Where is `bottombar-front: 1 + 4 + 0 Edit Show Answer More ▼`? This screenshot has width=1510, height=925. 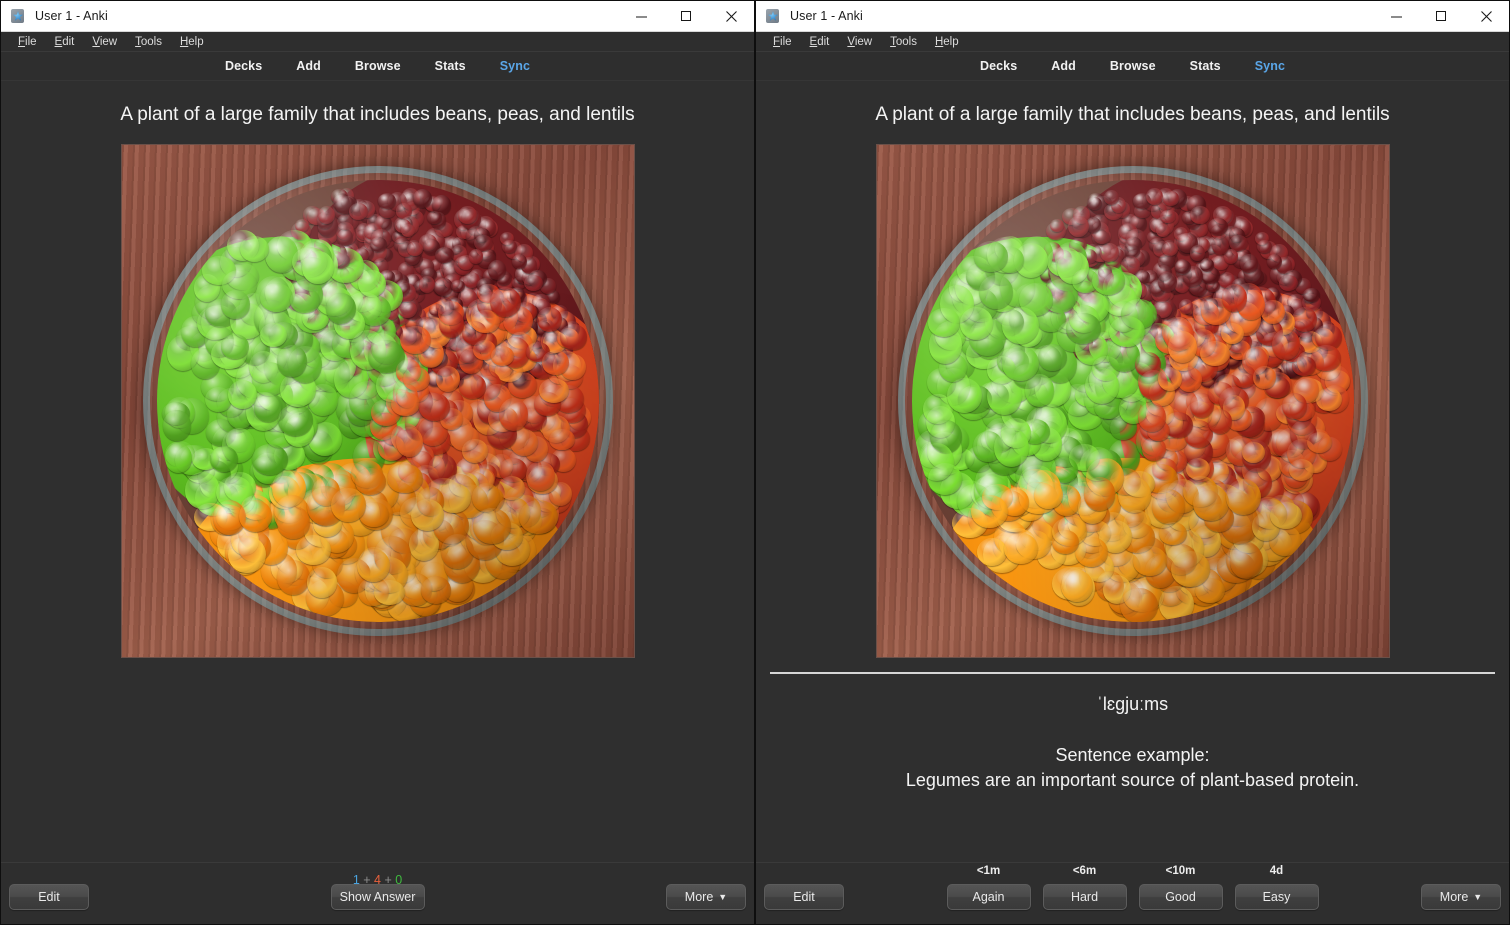 bottombar-front: 1 + 4 + 0 Edit Show Answer More ▼ is located at coordinates (377, 893).